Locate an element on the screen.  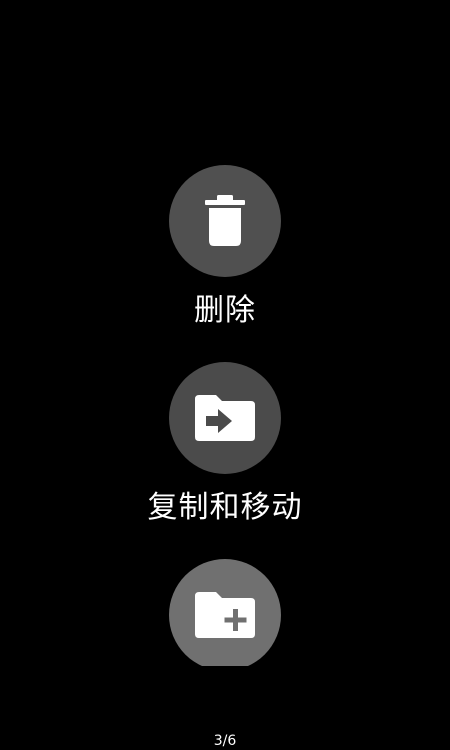
folder-add-icon is located at coordinates (225, 615).